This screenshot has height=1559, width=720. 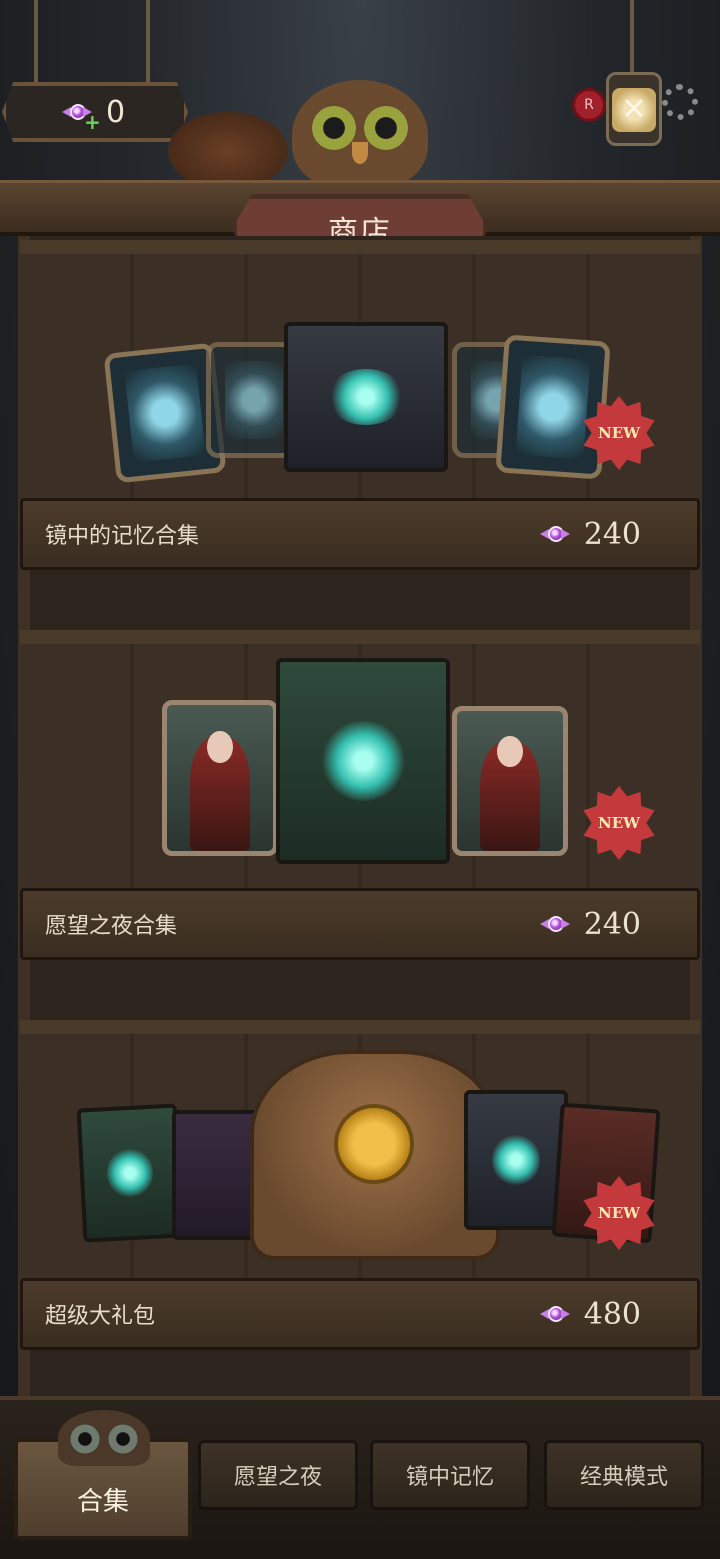 I want to click on bundle-name: 镜中的记忆合集, so click(x=122, y=536).